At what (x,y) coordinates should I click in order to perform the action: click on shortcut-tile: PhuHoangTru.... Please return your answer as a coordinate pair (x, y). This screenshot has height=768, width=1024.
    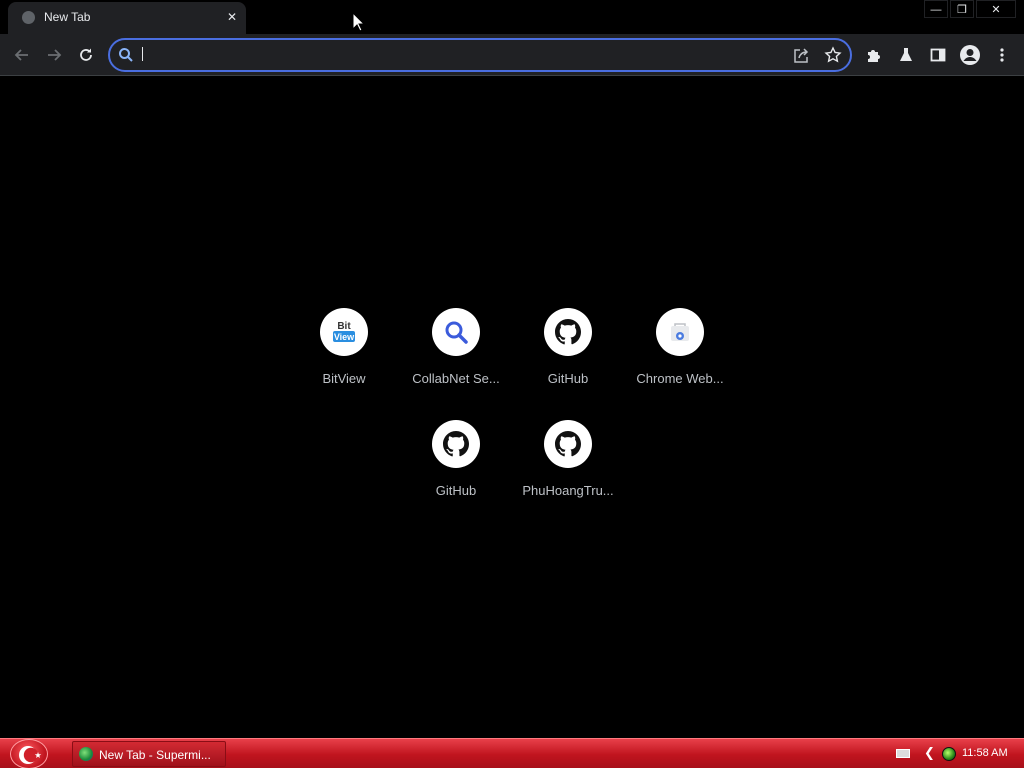
    Looking at the image, I should click on (568, 470).